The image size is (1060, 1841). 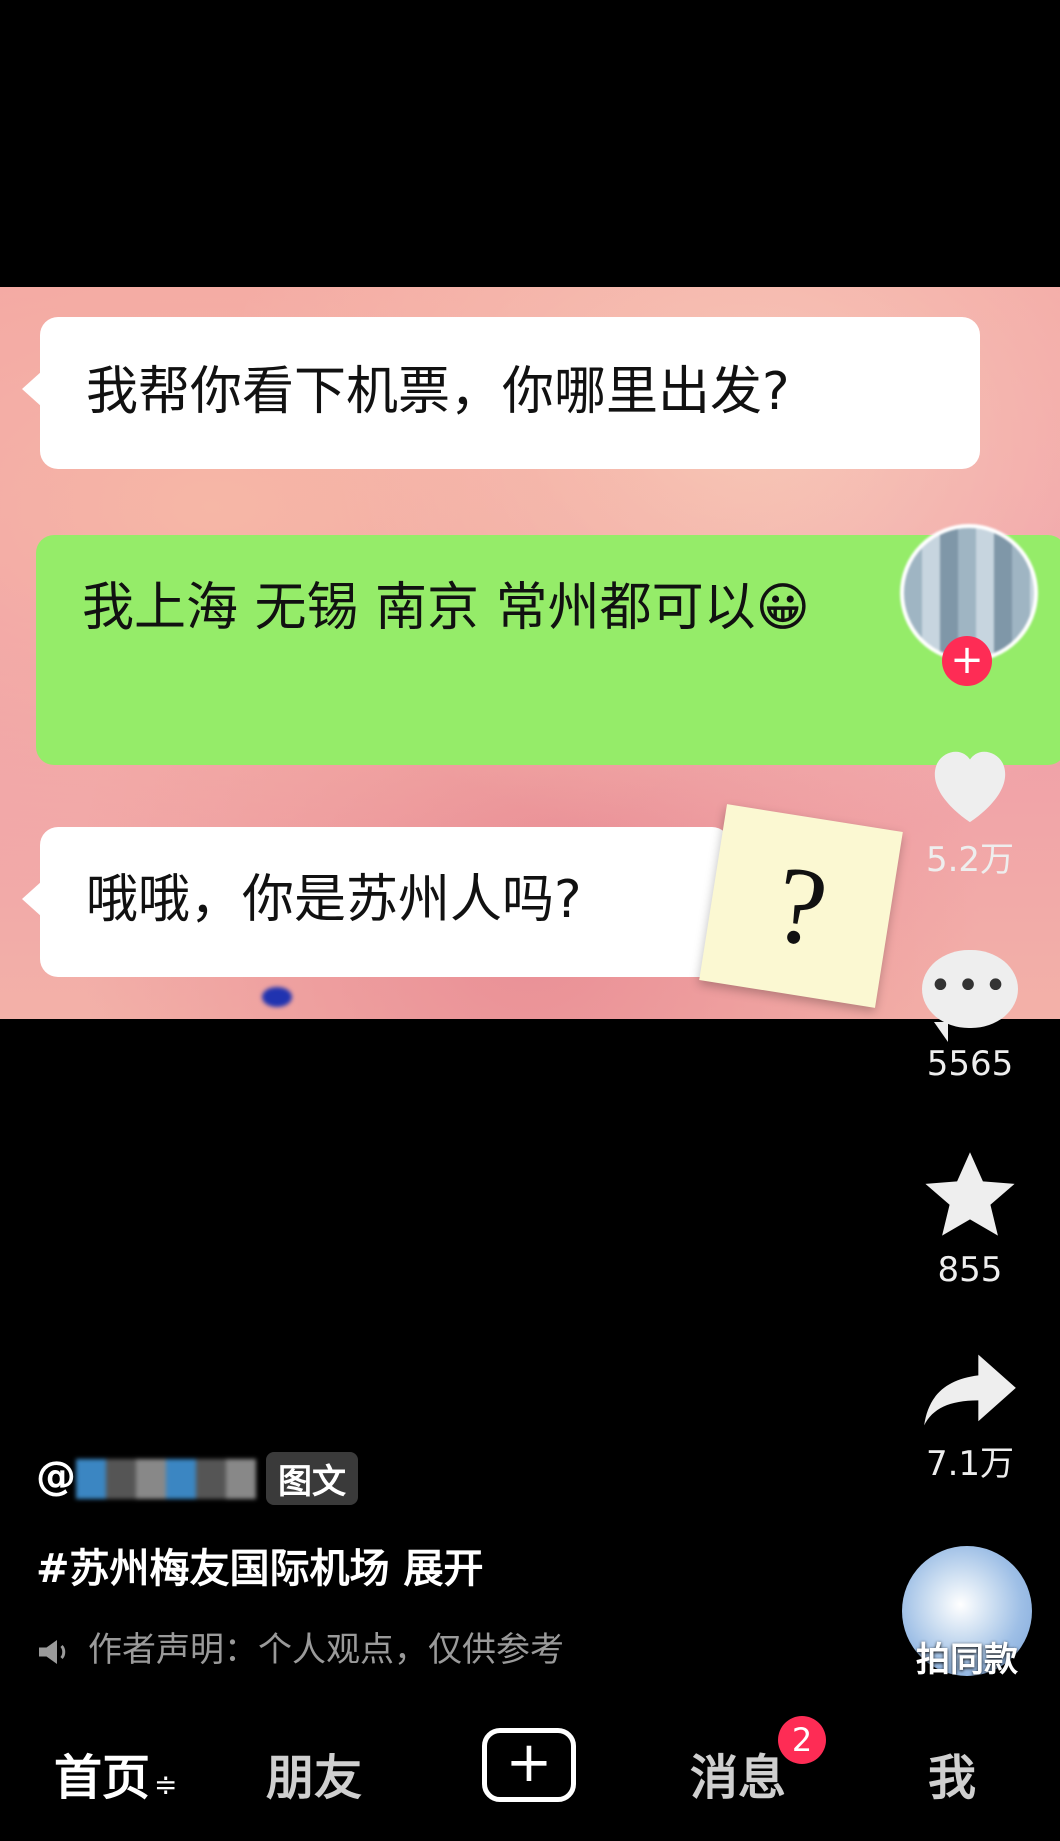 What do you see at coordinates (967, 1656) in the screenshot?
I see `use-template-label: 拍同款` at bounding box center [967, 1656].